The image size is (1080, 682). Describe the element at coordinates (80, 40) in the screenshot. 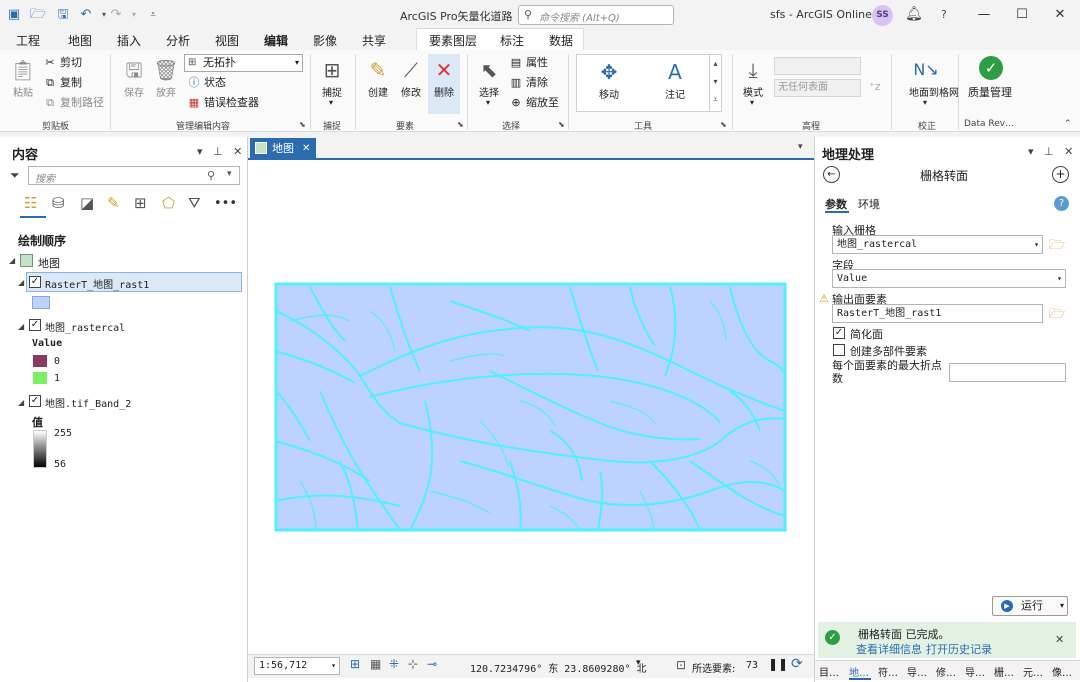

I see `tab-map: 地图` at that location.